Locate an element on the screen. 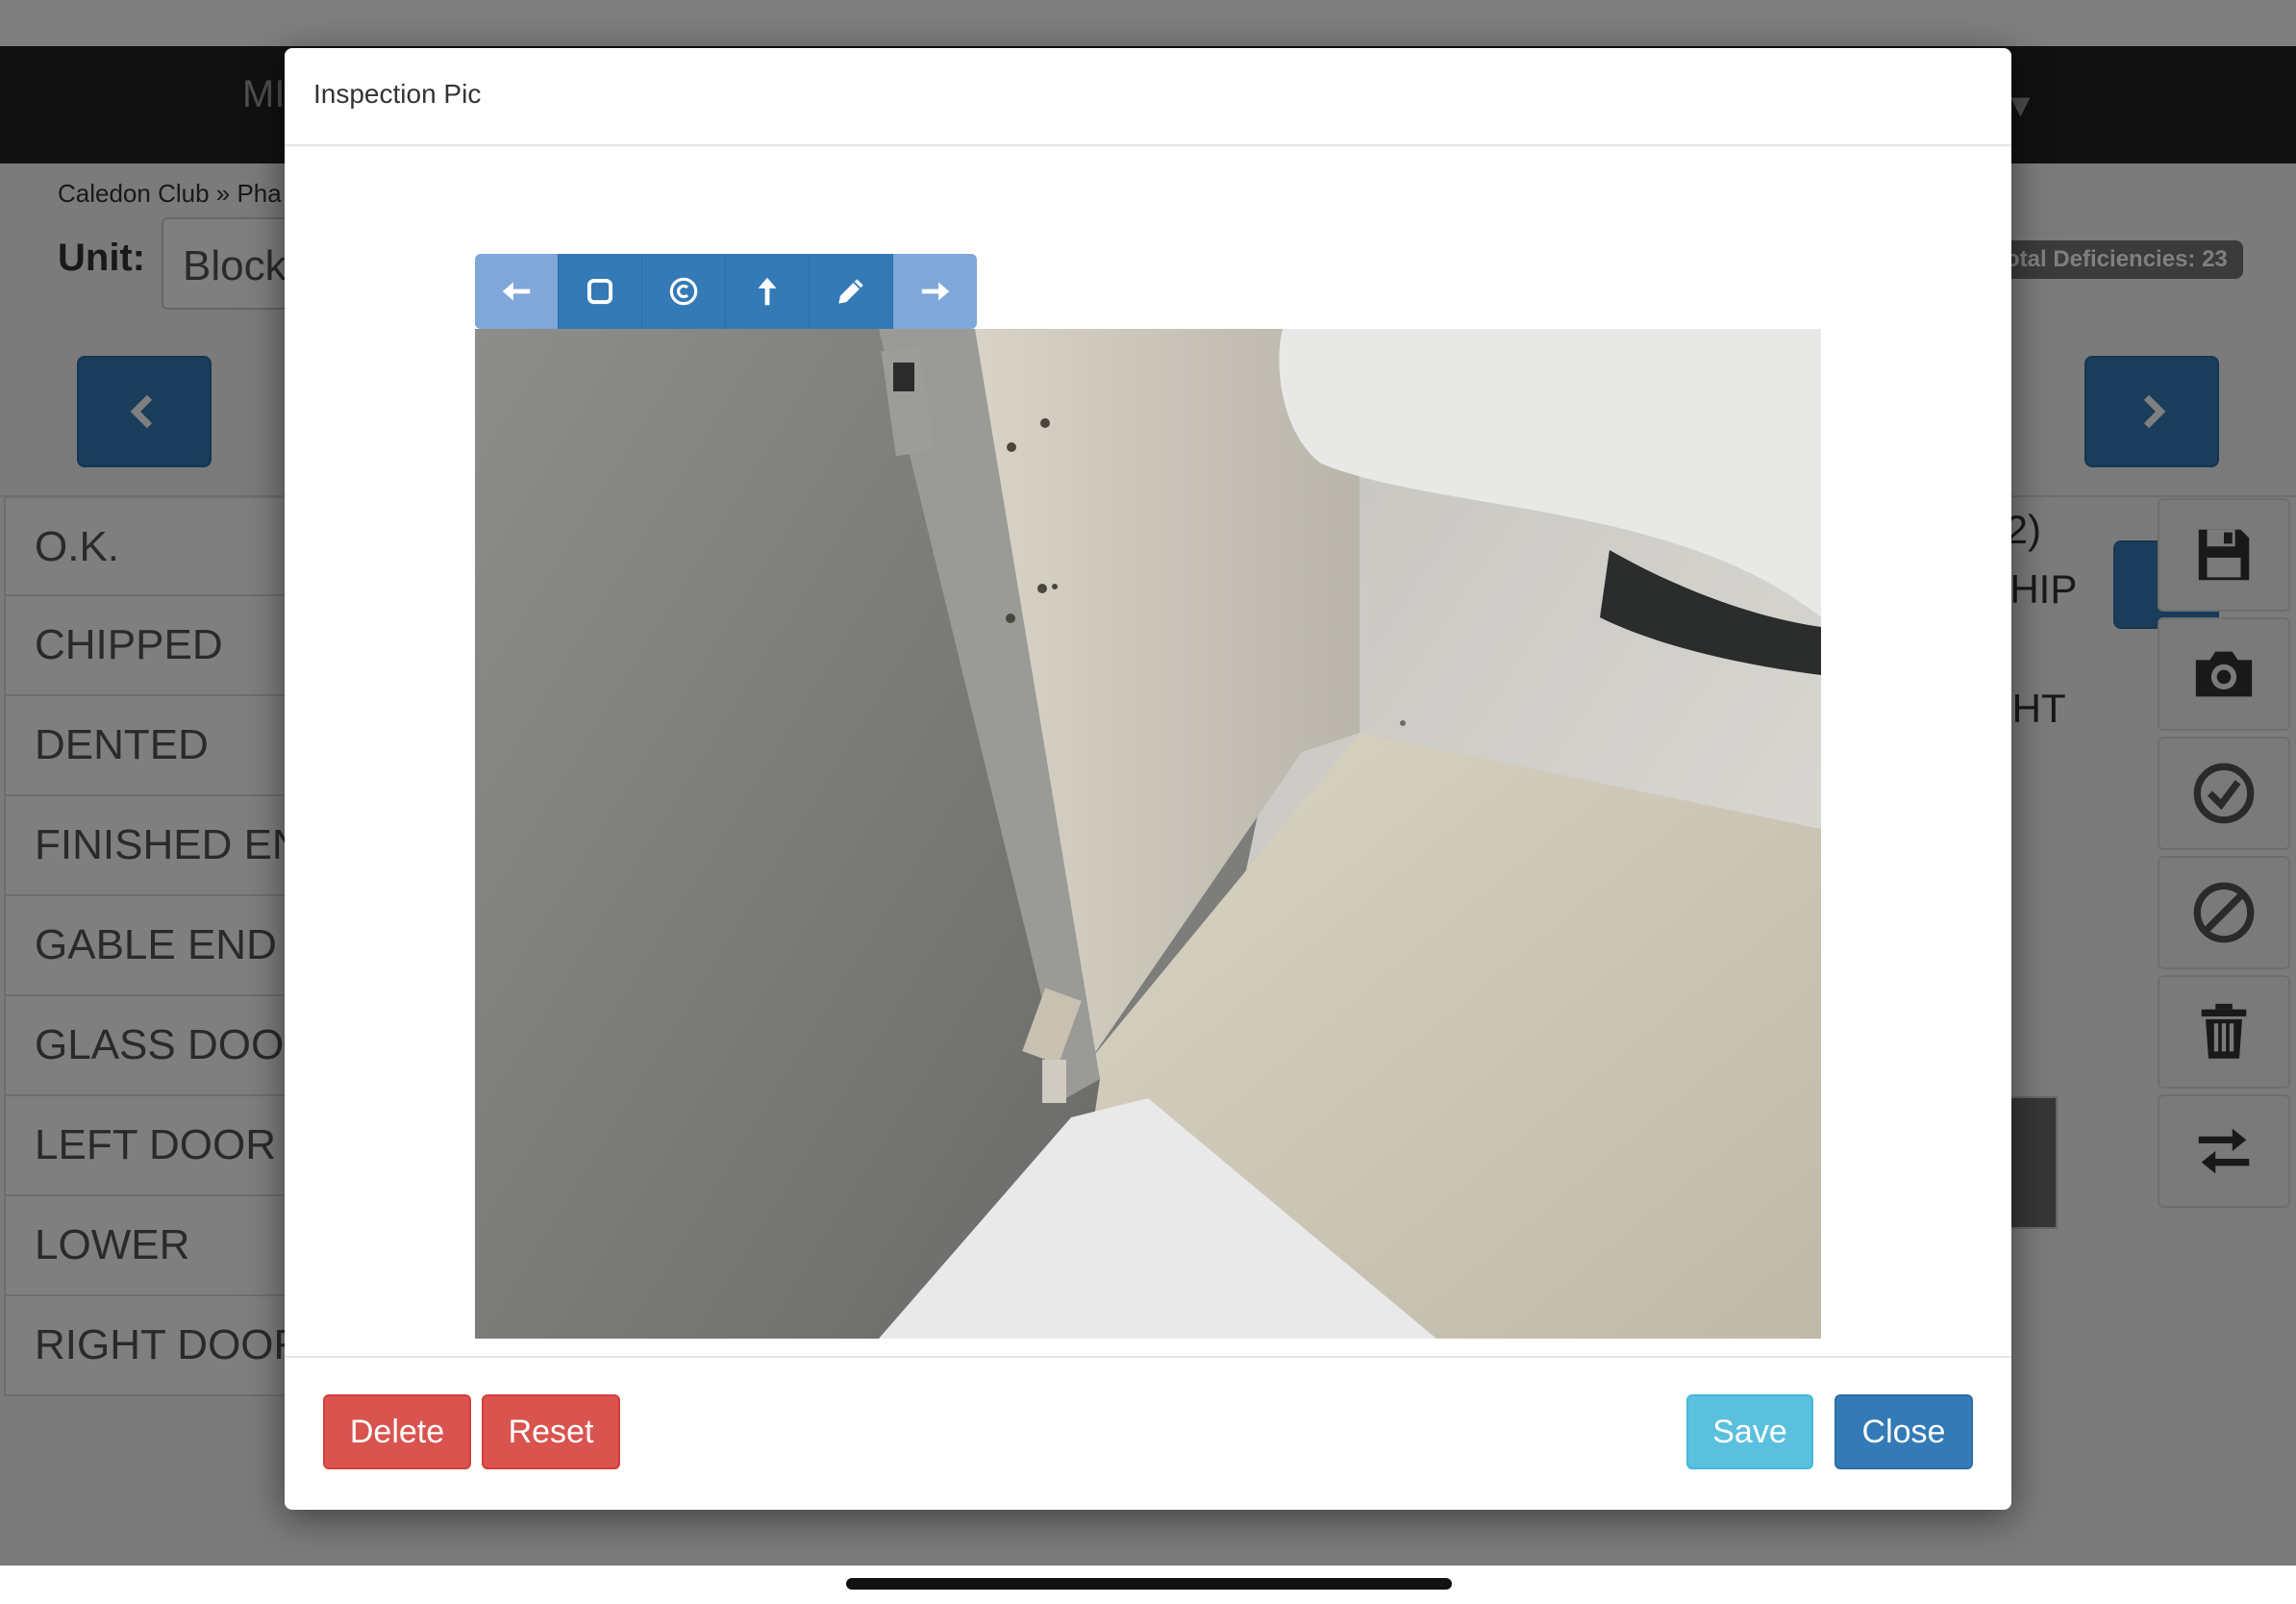 The image size is (2296, 1604). pencil-icon is located at coordinates (850, 291).